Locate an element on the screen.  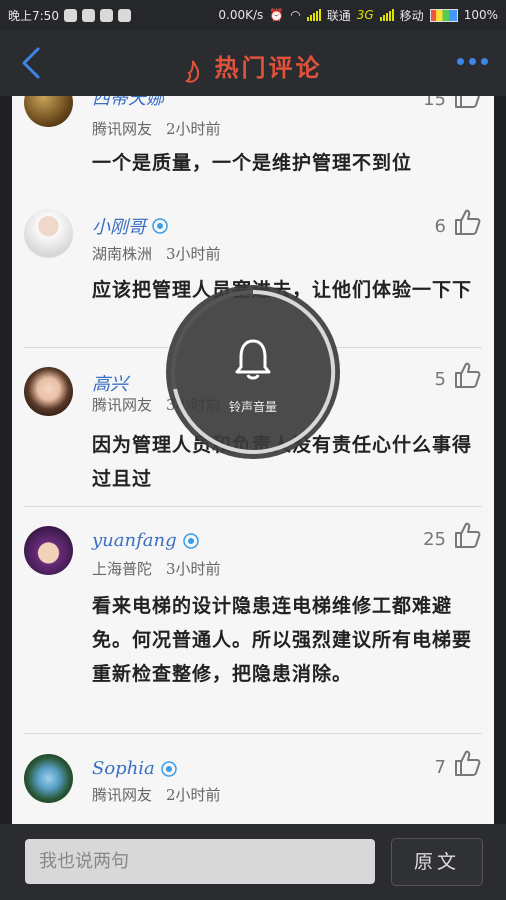
comment-username: 高兴 is located at coordinates (110, 383).